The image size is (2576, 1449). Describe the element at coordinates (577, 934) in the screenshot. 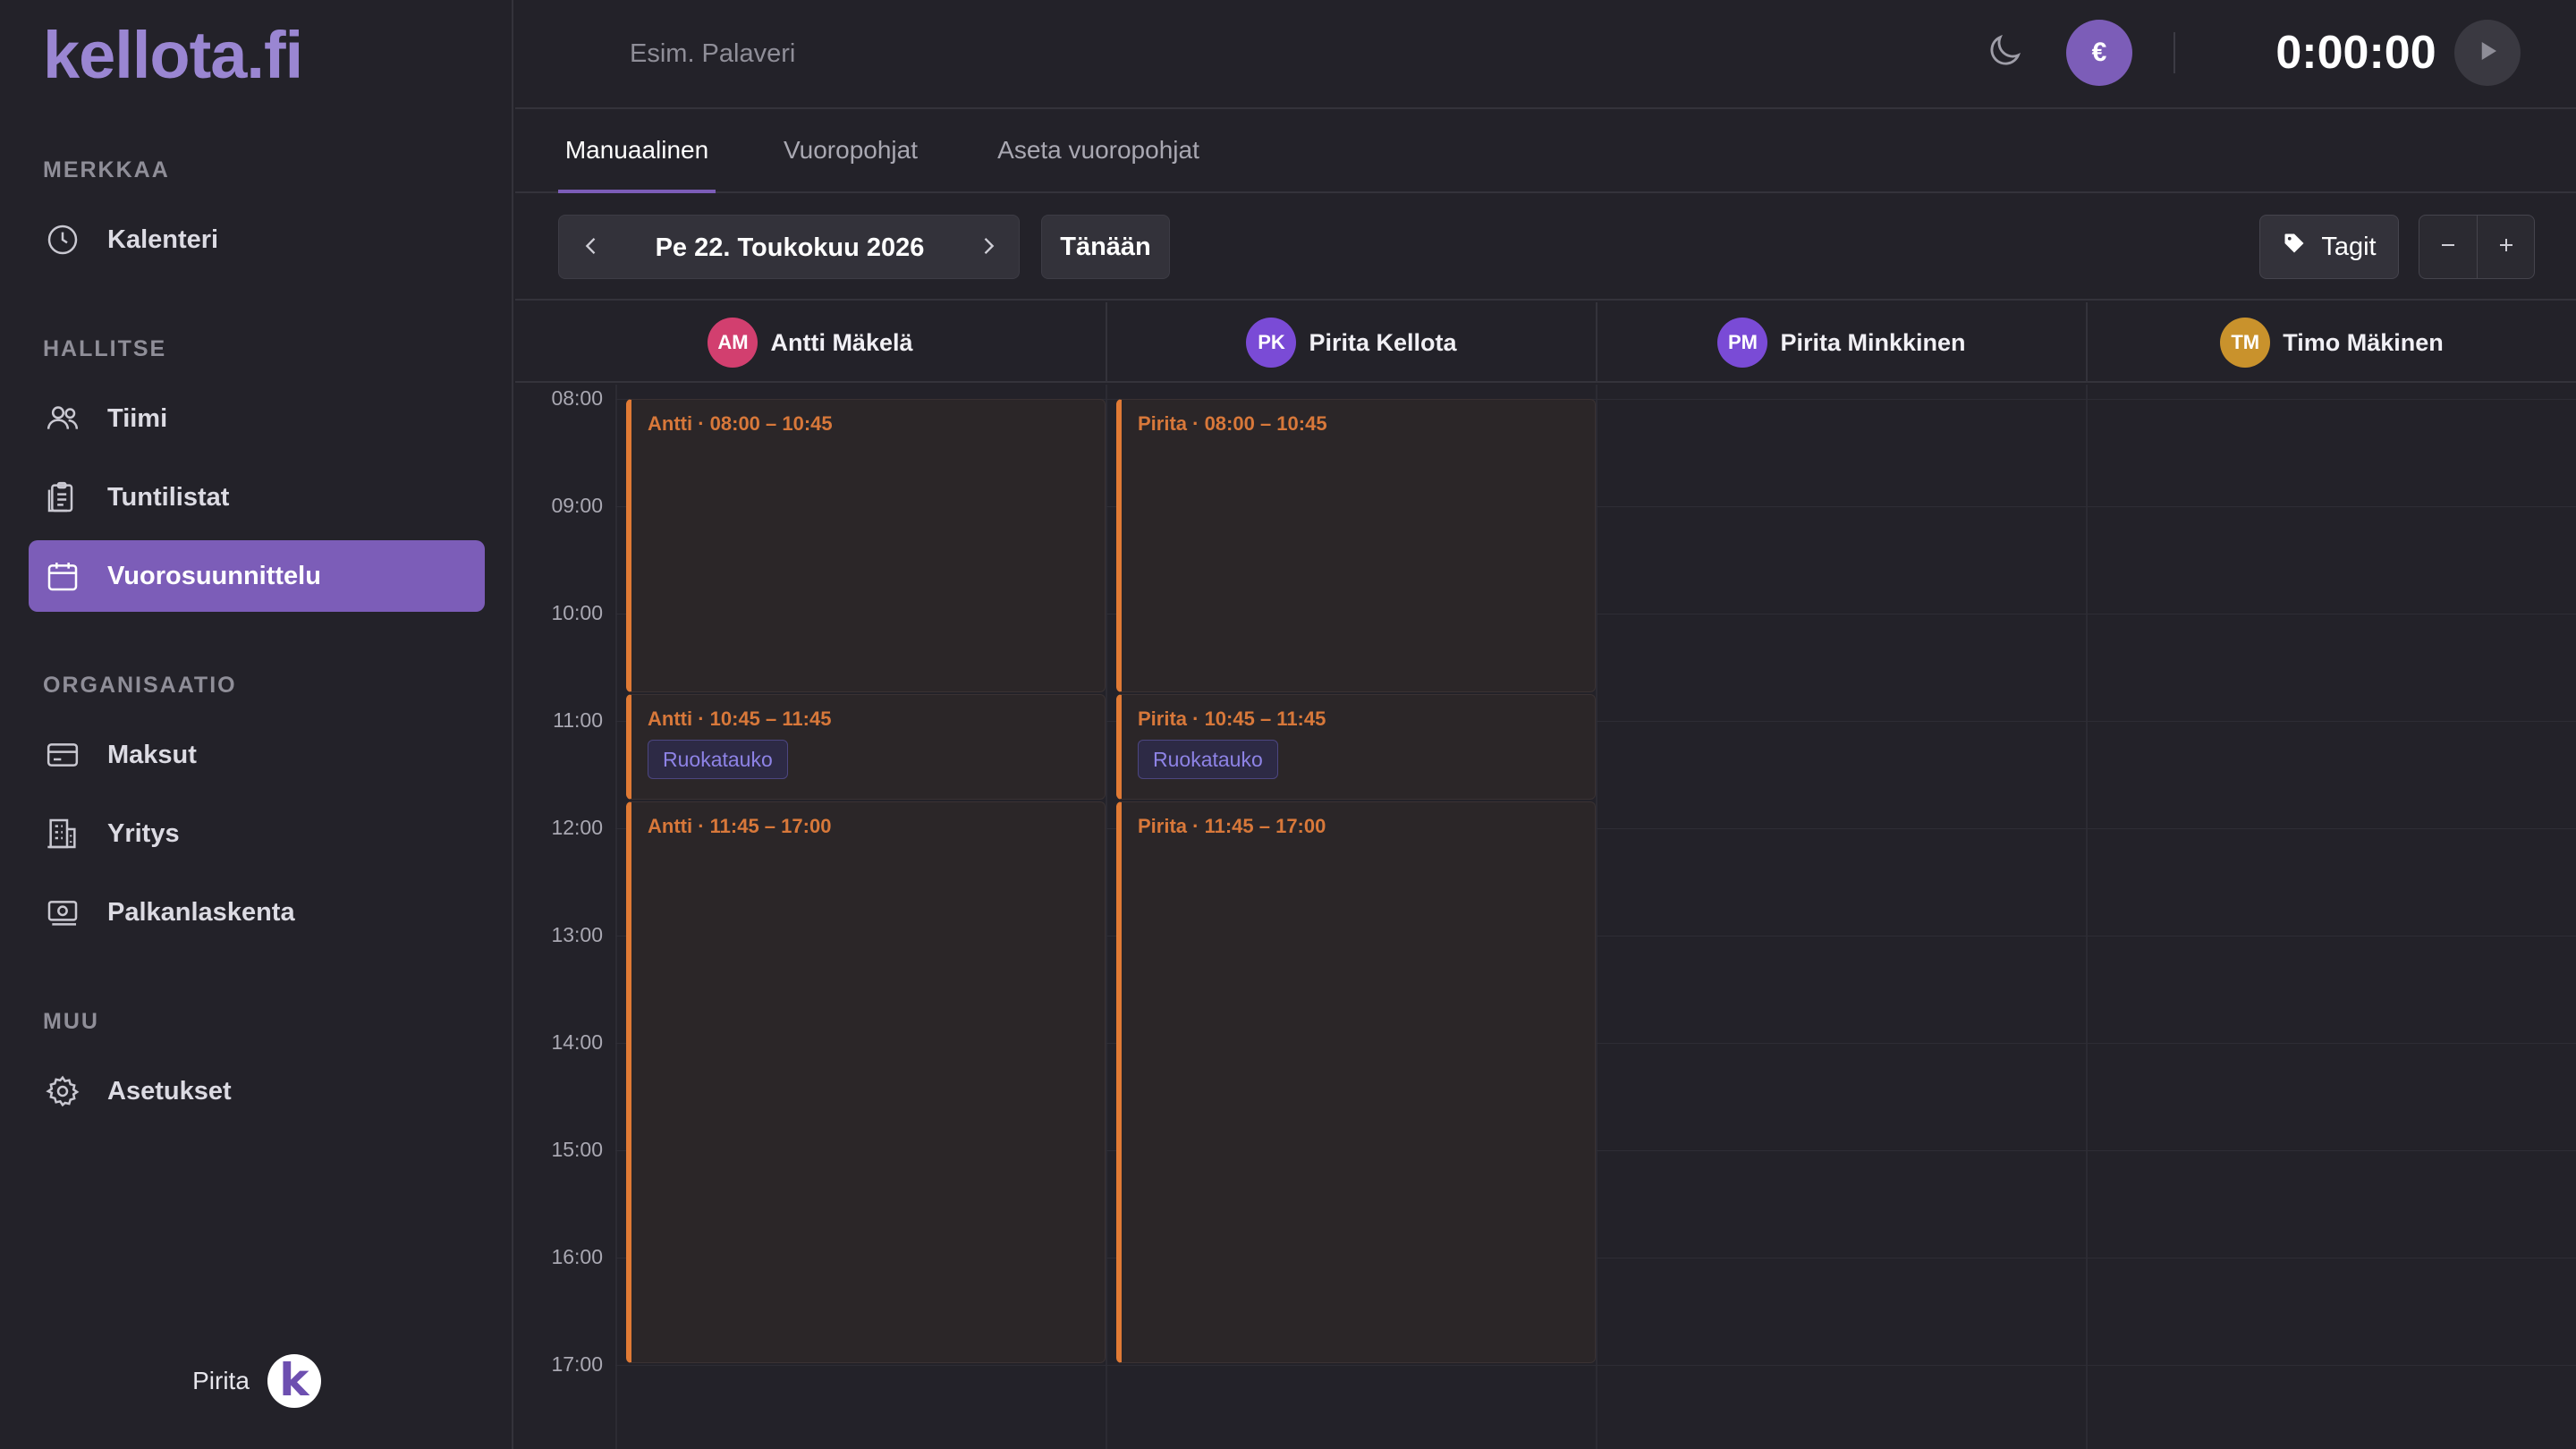

I see `time-label: 13:00` at that location.